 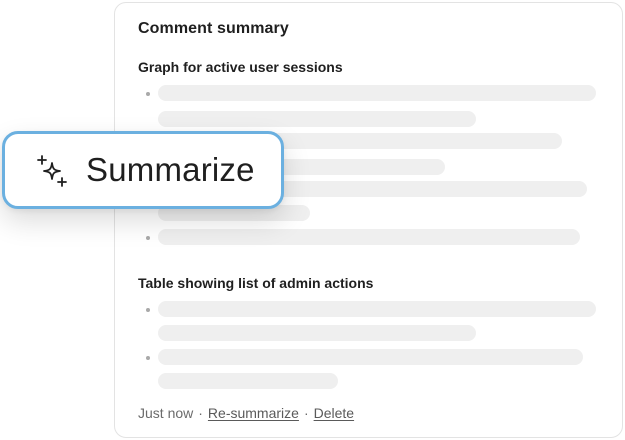 I want to click on summary-footer: Just now · Re-summarize · Delete, so click(x=246, y=413).